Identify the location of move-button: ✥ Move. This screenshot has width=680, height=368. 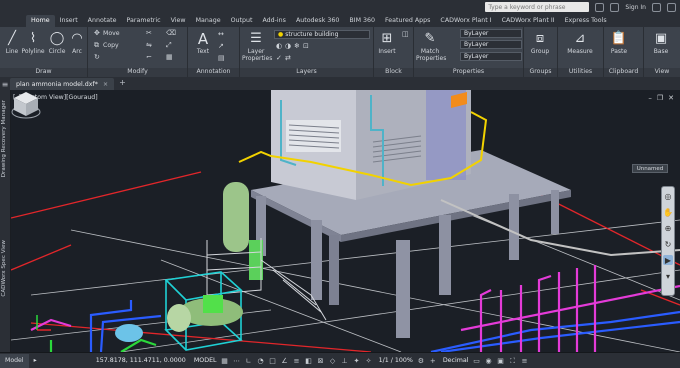
(107, 34).